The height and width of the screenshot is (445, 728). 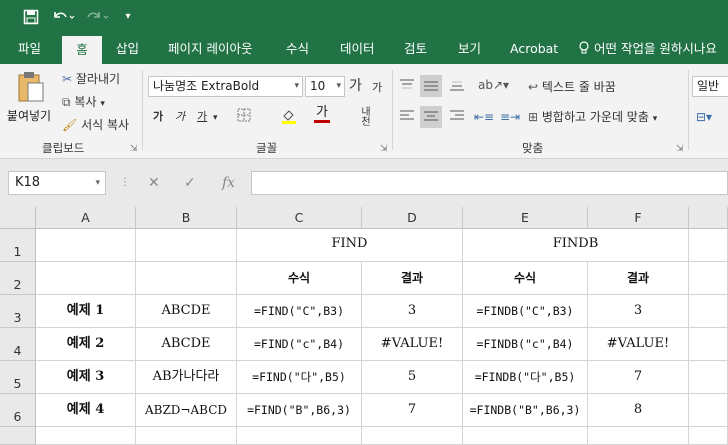 I want to click on cell-f3: 3, so click(x=638, y=311).